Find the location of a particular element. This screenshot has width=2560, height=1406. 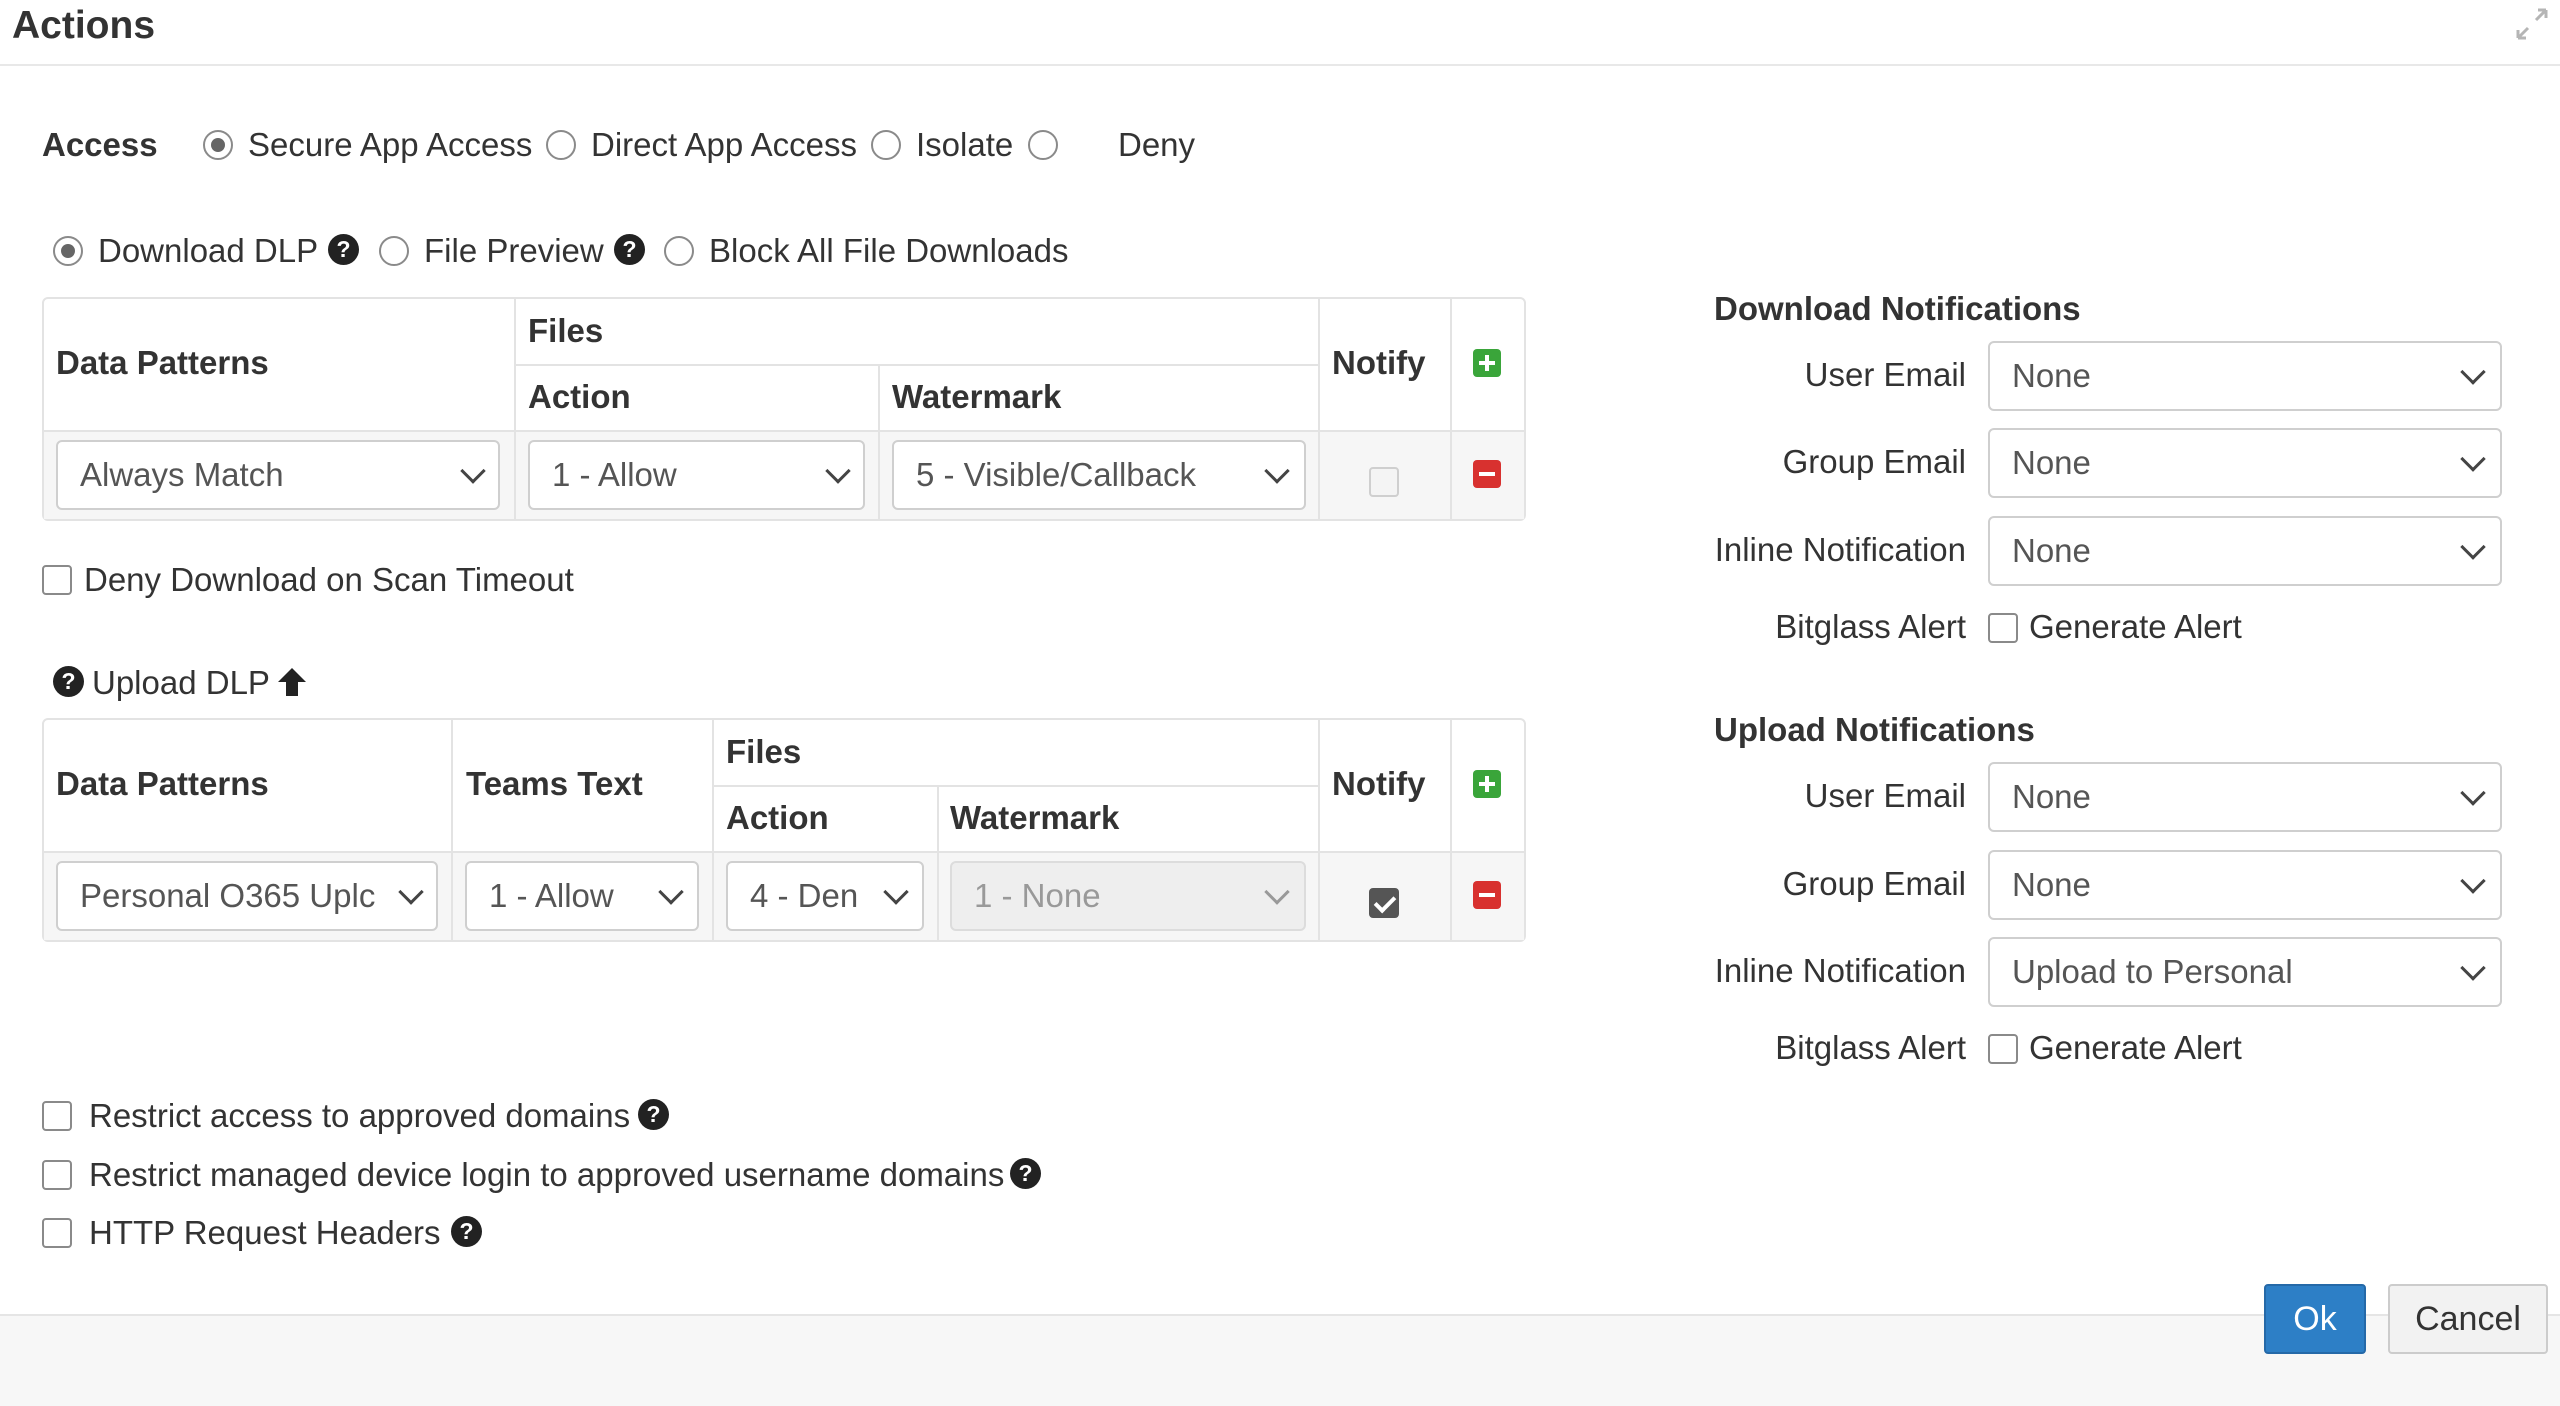

header-teams-text: Teams Text is located at coordinates (554, 783).